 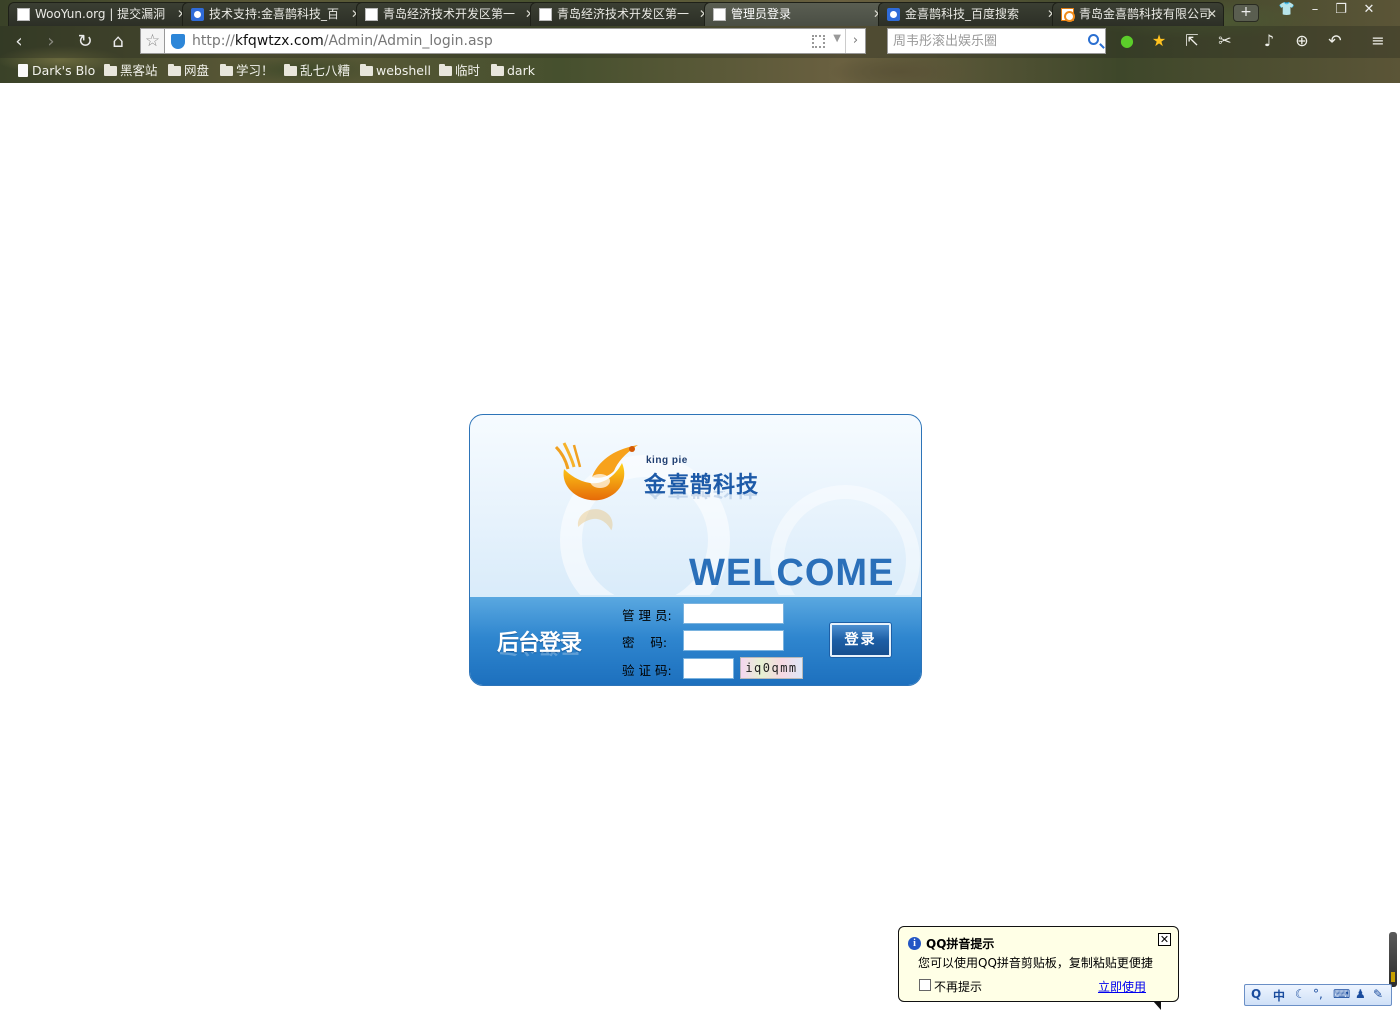 What do you see at coordinates (771, 668) in the screenshot?
I see `captcha-image: iq0qmm` at bounding box center [771, 668].